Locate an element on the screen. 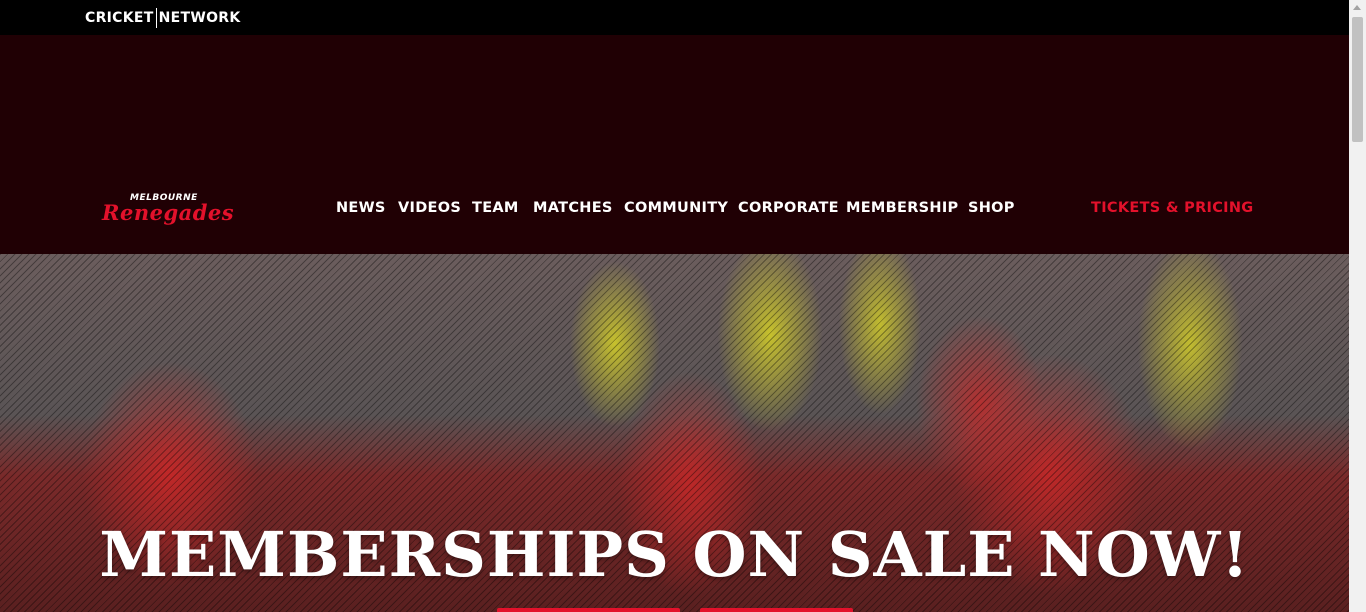 Image resolution: width=1366 pixels, height=612 pixels. cricket-network-logo-right: NETWORK is located at coordinates (199, 18).